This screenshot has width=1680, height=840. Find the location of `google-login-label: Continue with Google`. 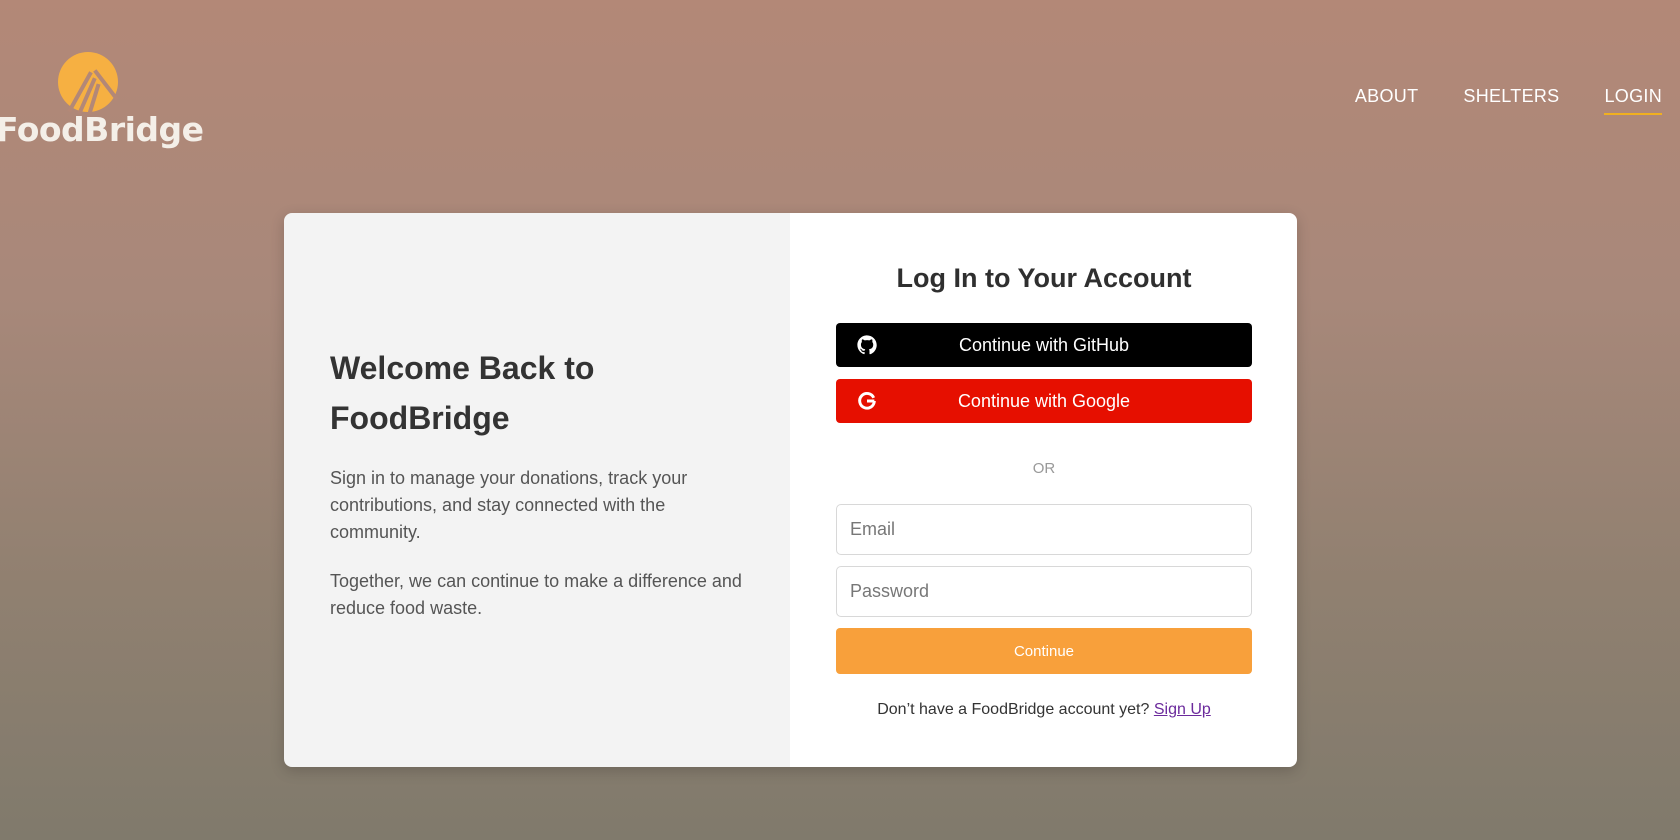

google-login-label: Continue with Google is located at coordinates (1044, 400).